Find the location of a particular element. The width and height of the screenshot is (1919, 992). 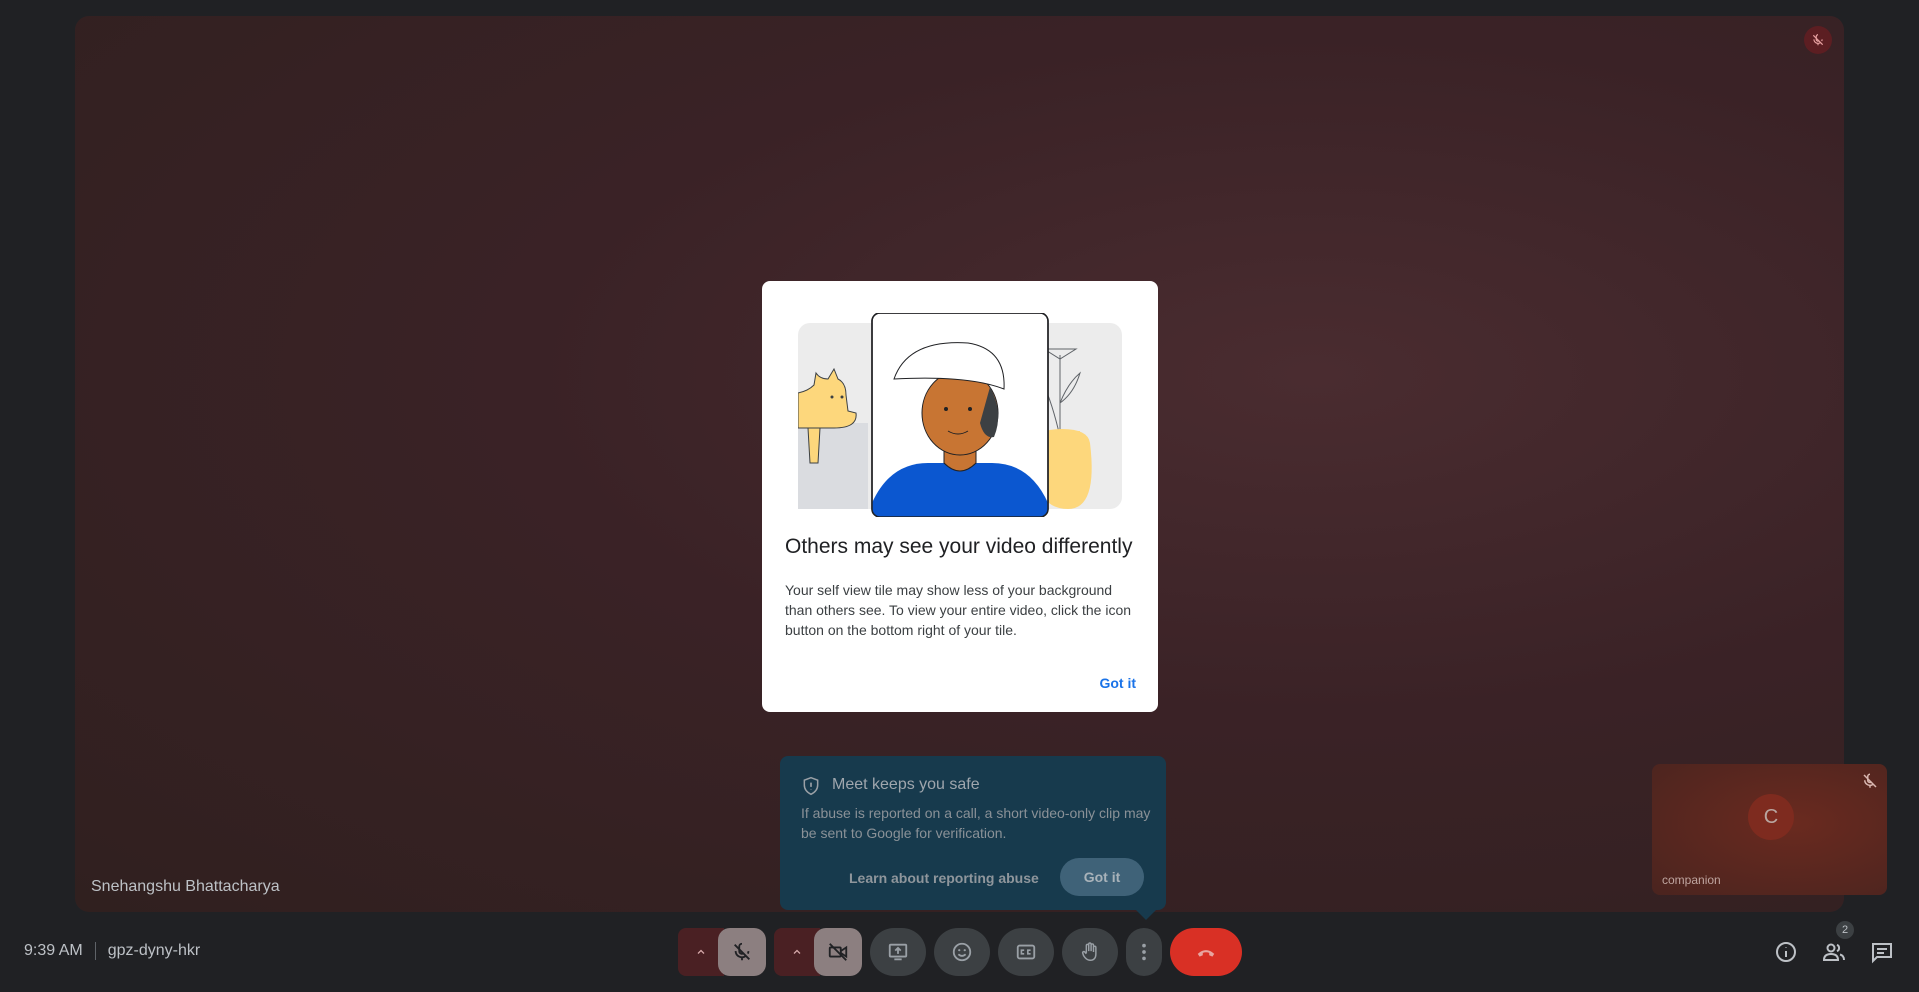

meeting-code: gpz-dyny-hkr is located at coordinates (154, 951).